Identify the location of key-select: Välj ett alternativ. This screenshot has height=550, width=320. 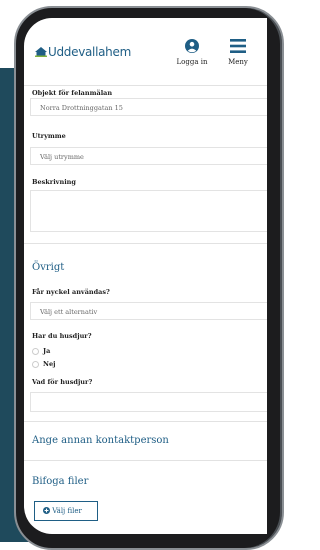
(148, 311).